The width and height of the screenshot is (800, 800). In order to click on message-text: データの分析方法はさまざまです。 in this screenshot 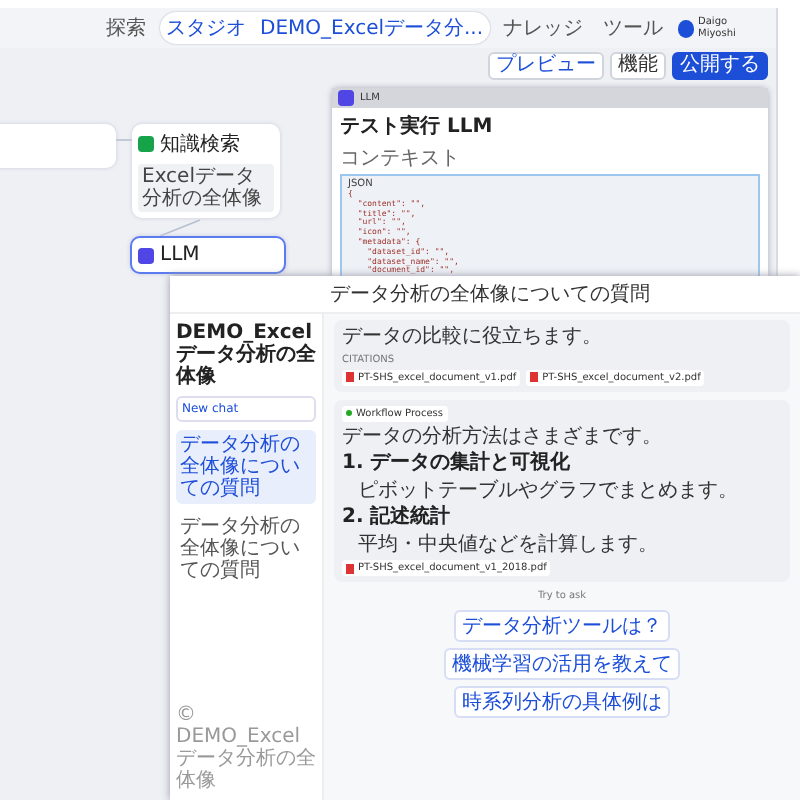, I will do `click(503, 436)`.